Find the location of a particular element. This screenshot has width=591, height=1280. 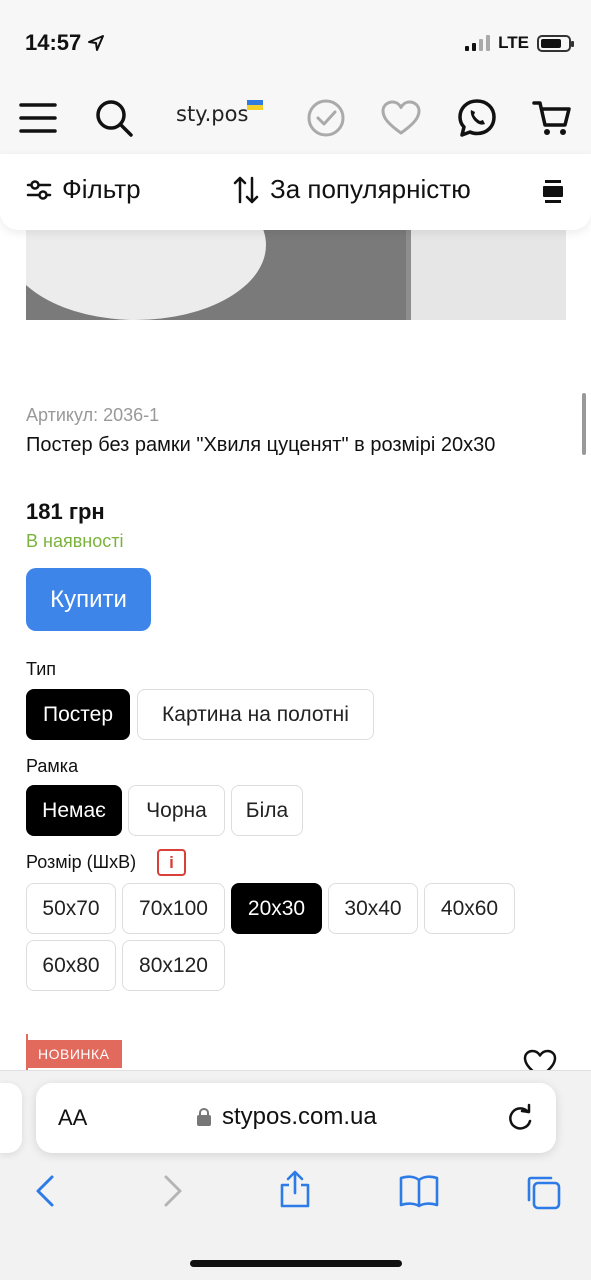

battery-icon is located at coordinates (555, 43).